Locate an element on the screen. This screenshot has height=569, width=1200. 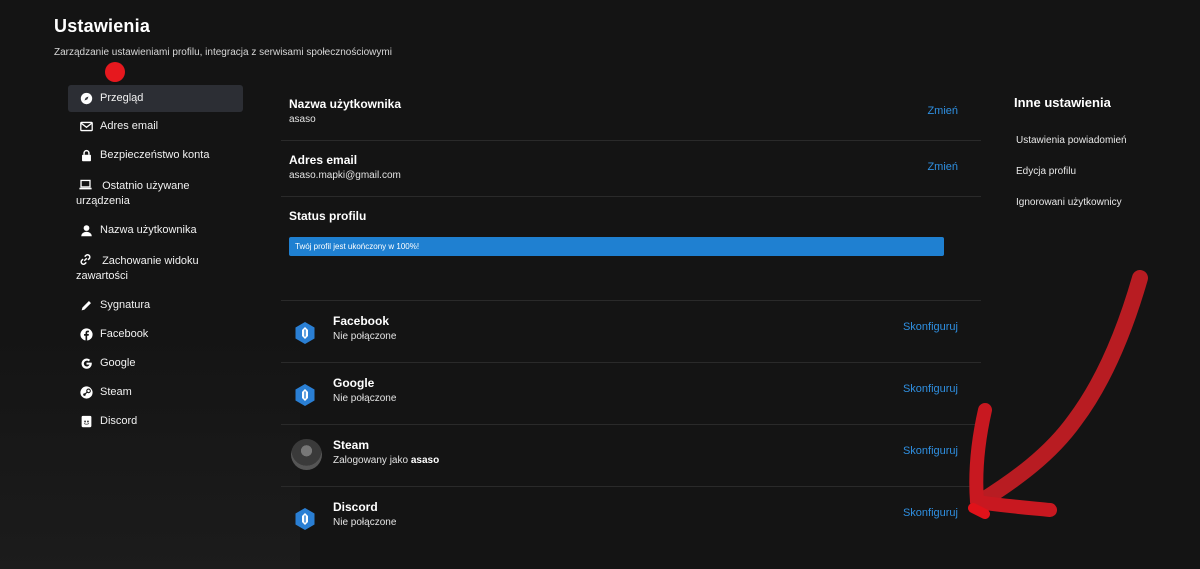
compass-icon is located at coordinates (86, 98).